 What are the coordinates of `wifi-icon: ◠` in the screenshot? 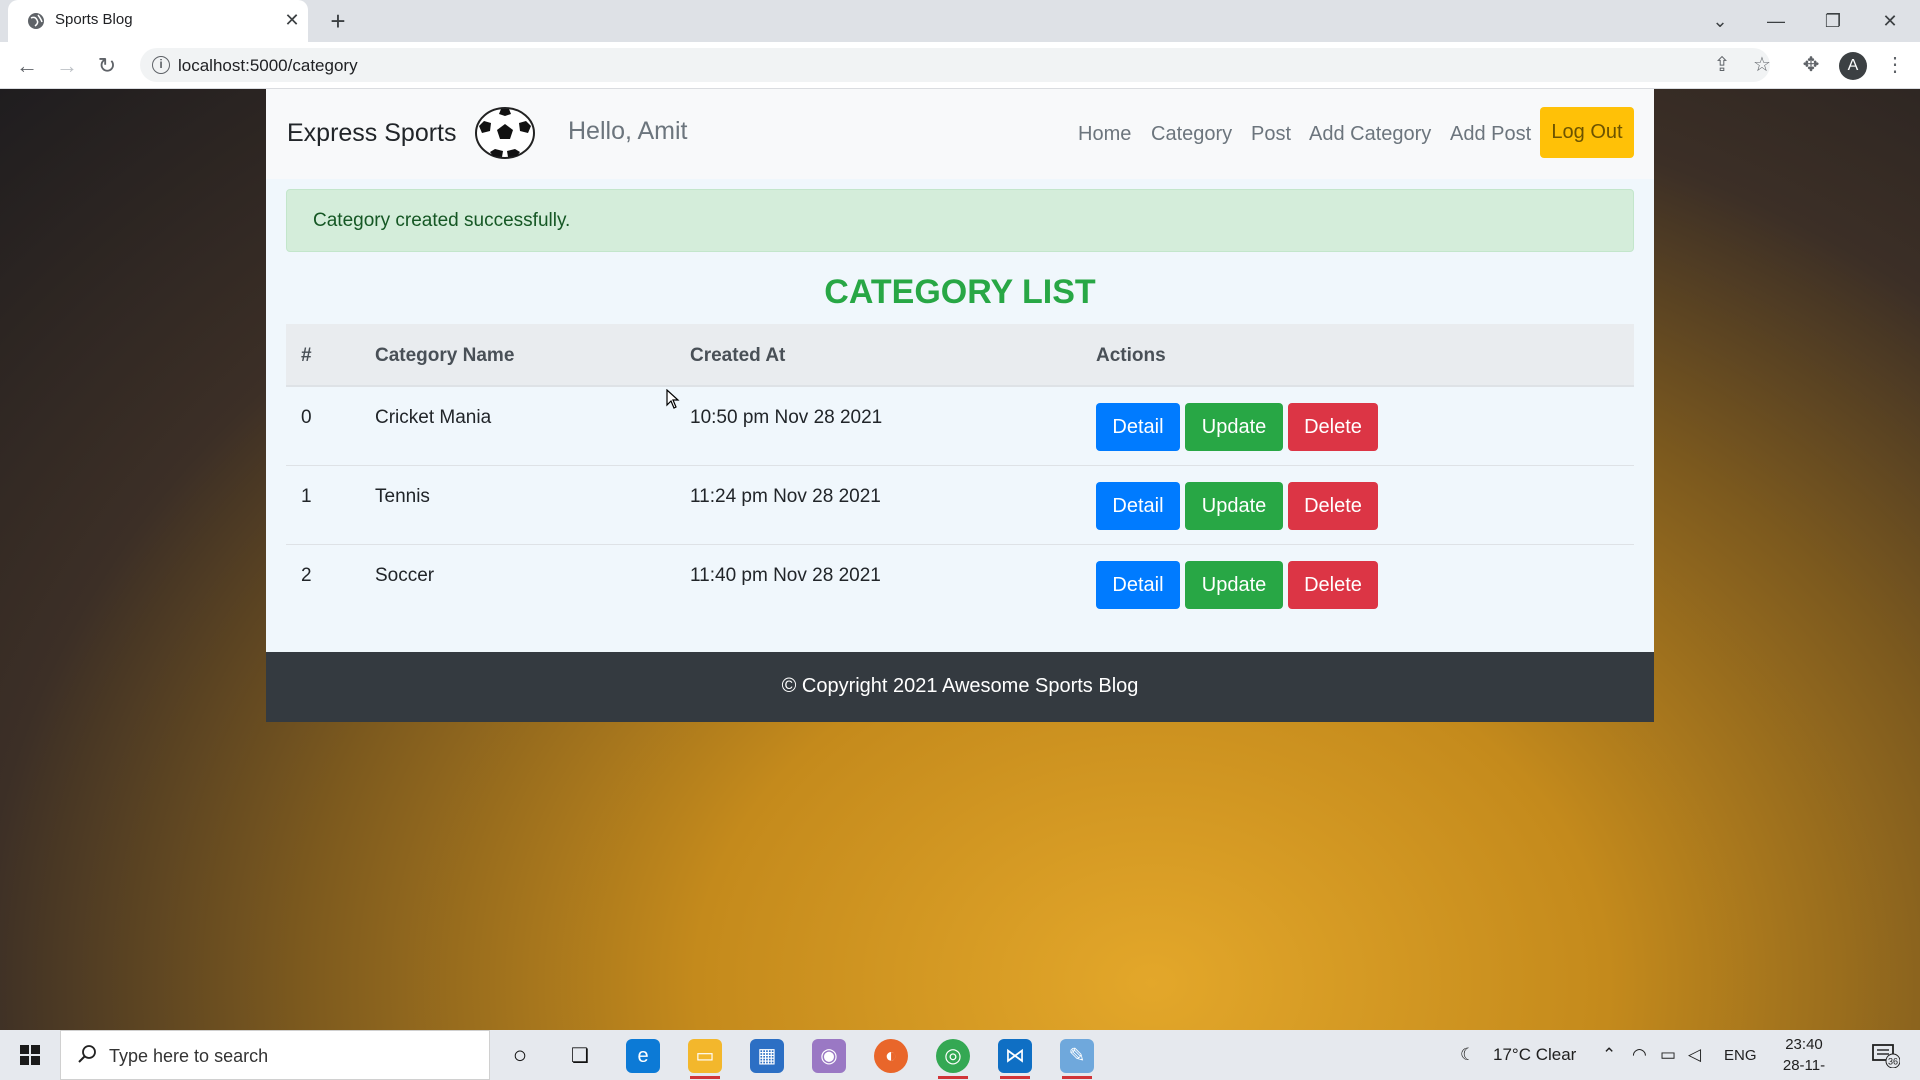 It's located at (1639, 1055).